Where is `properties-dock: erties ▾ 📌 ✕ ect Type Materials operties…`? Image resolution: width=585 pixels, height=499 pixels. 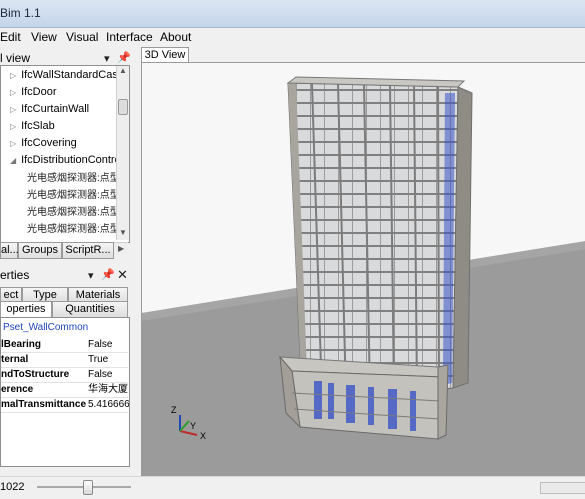 properties-dock: erties ▾ 📌 ✕ ect Type Materials operties… is located at coordinates (67, 369).